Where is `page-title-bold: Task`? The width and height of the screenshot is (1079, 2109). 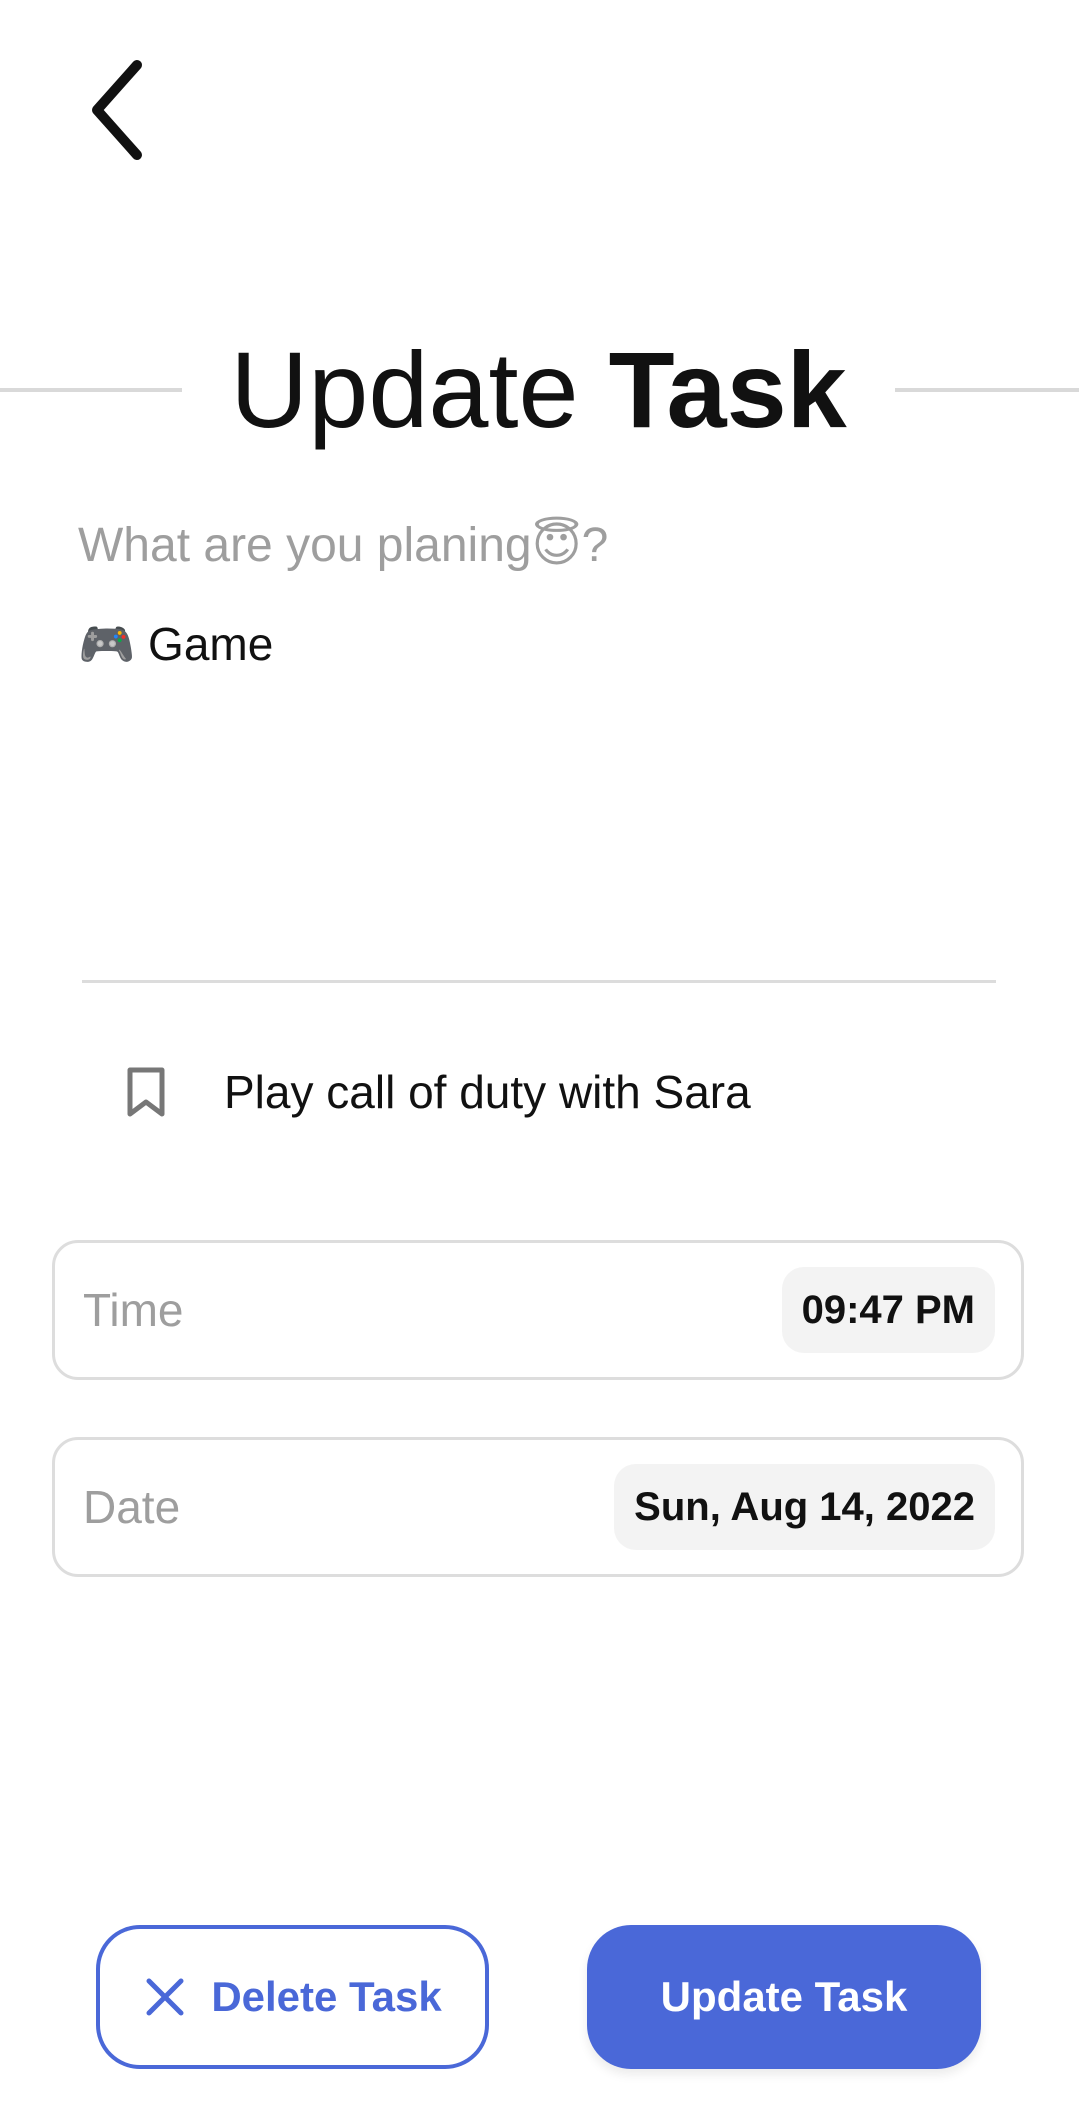 page-title-bold: Task is located at coordinates (727, 389).